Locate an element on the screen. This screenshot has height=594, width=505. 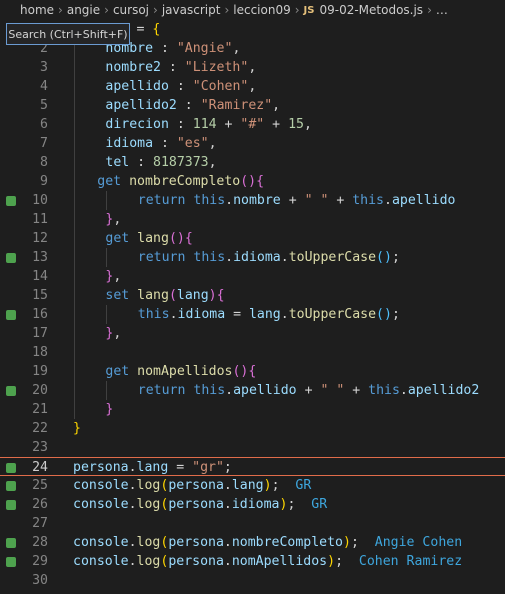
line-number: 14 is located at coordinates (40, 276).